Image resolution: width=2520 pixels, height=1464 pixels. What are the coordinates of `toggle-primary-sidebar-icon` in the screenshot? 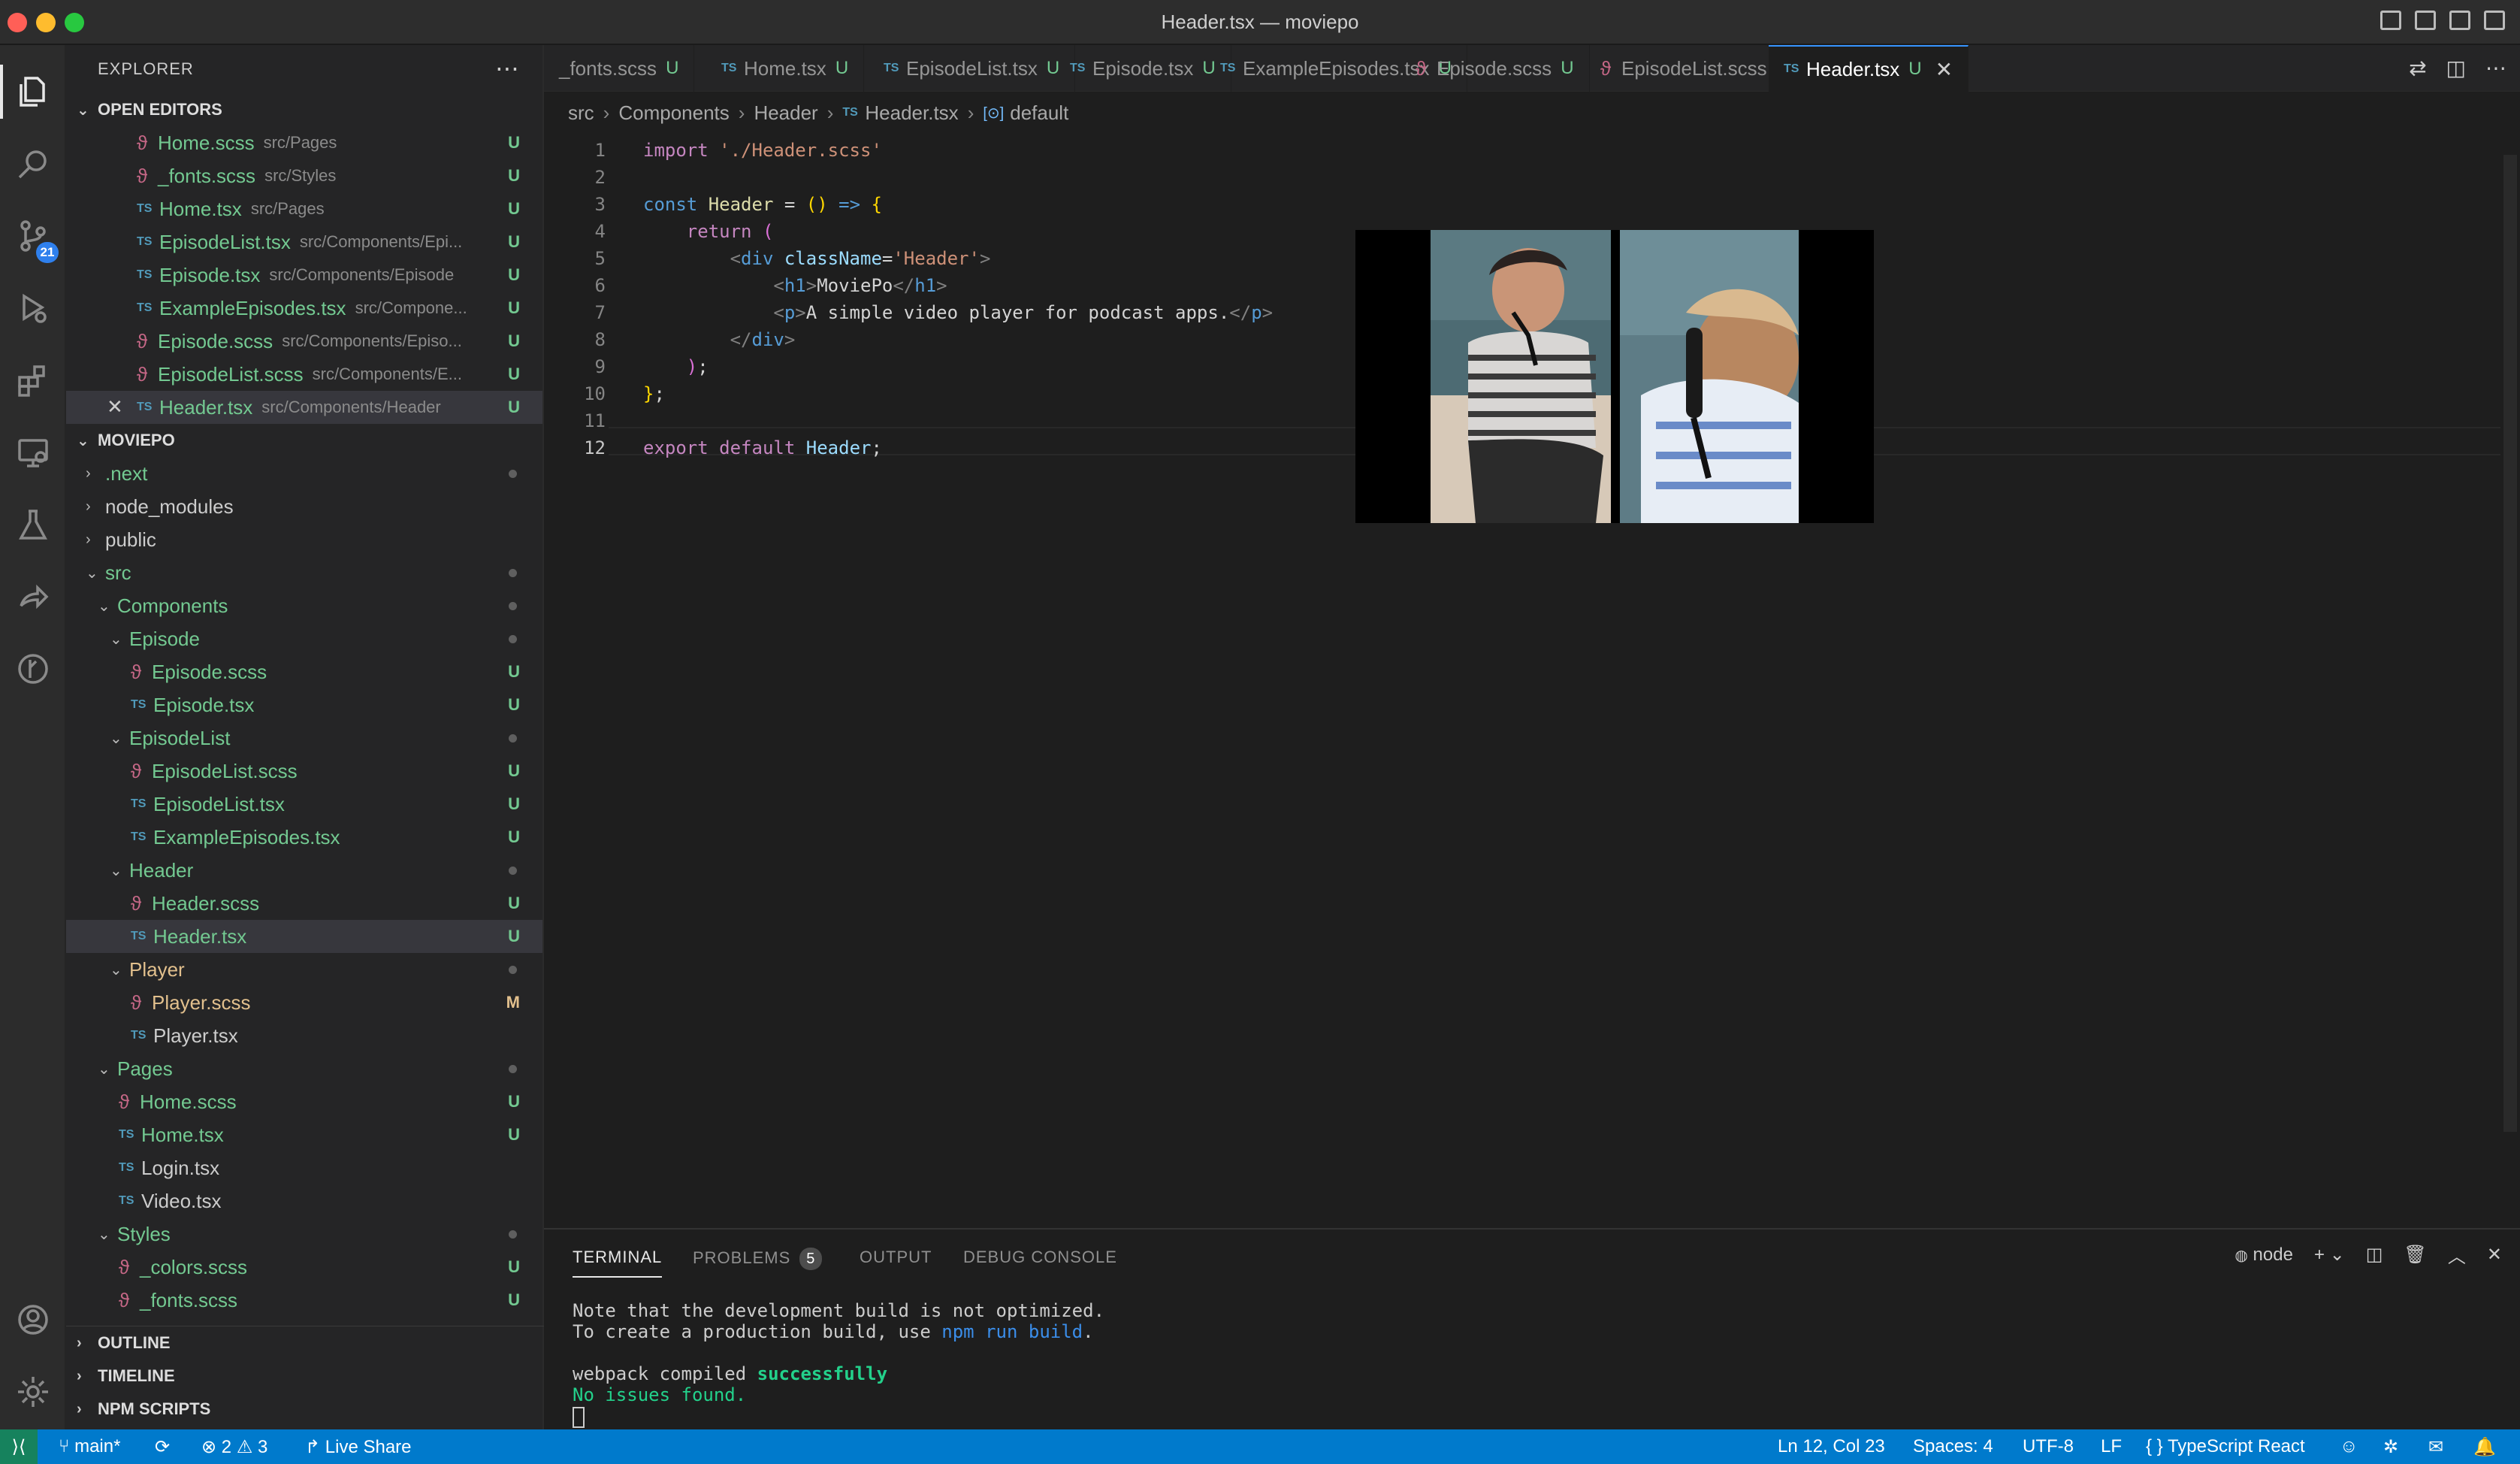 It's located at (2390, 20).